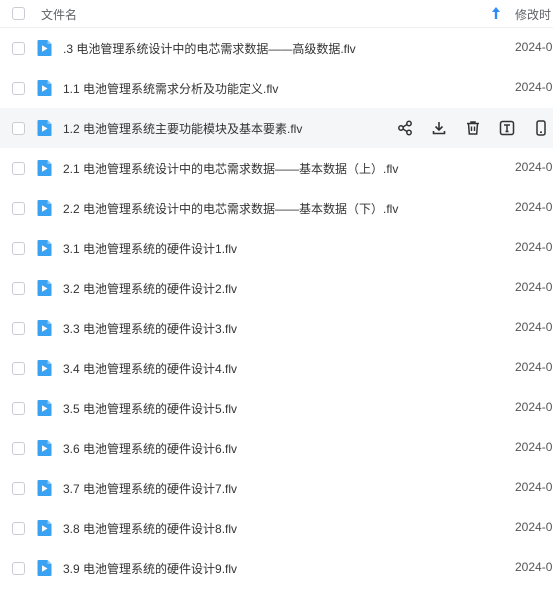 Image resolution: width=553 pixels, height=589 pixels. I want to click on file-row: 3.1 电池管理系统的硬件设计1.flv 2024-0, so click(276, 248).